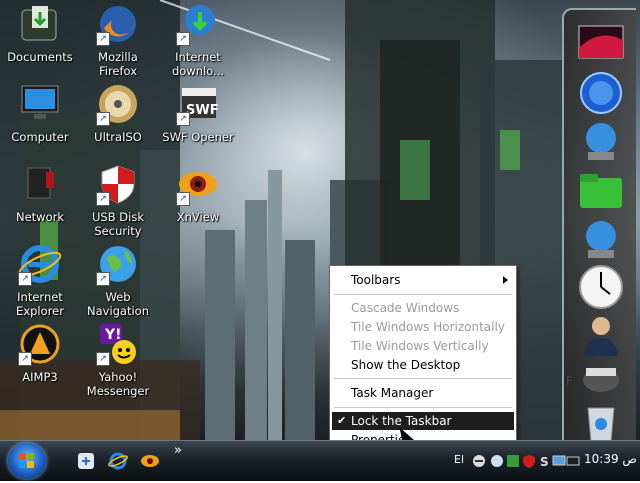  I want to click on desktop-icon-computer: Computer, so click(40, 113).